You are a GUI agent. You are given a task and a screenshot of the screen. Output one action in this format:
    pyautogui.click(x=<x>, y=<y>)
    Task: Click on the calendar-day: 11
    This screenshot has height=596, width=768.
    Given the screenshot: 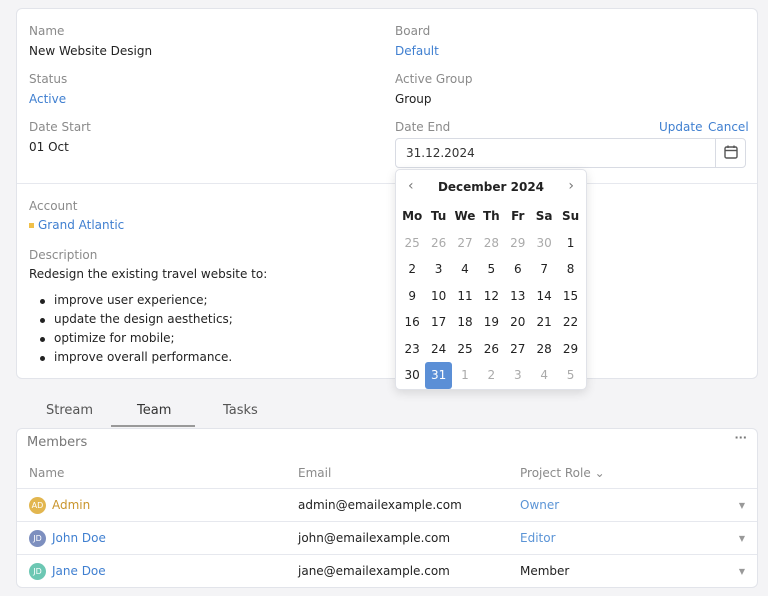 What is the action you would take?
    pyautogui.click(x=465, y=296)
    